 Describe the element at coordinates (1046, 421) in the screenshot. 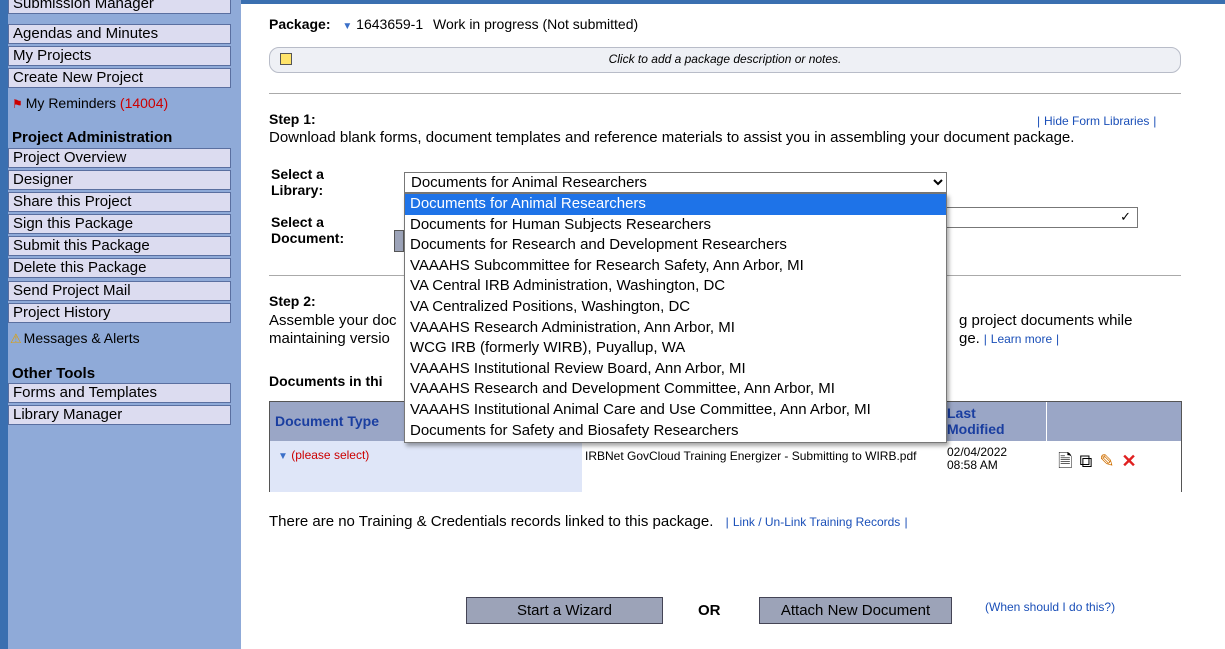

I see `column-divider` at that location.